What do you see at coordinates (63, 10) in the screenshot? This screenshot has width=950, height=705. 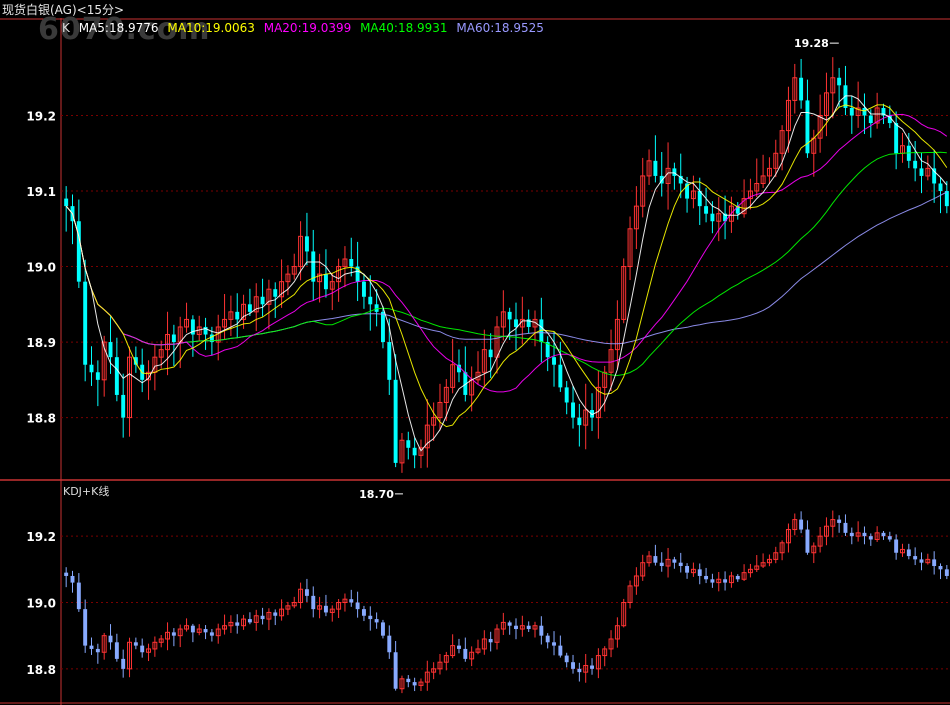 I see `window-title: 现货白银(AG)<15分>` at bounding box center [63, 10].